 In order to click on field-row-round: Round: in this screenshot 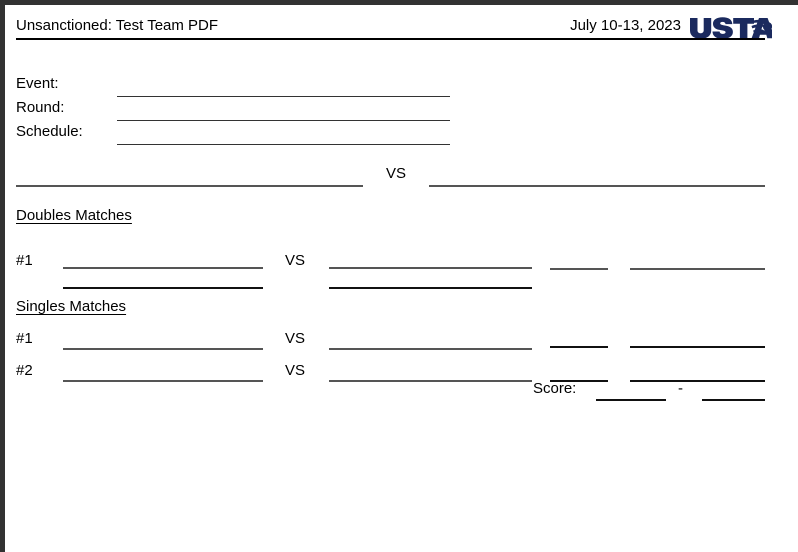, I will do `click(236, 110)`.